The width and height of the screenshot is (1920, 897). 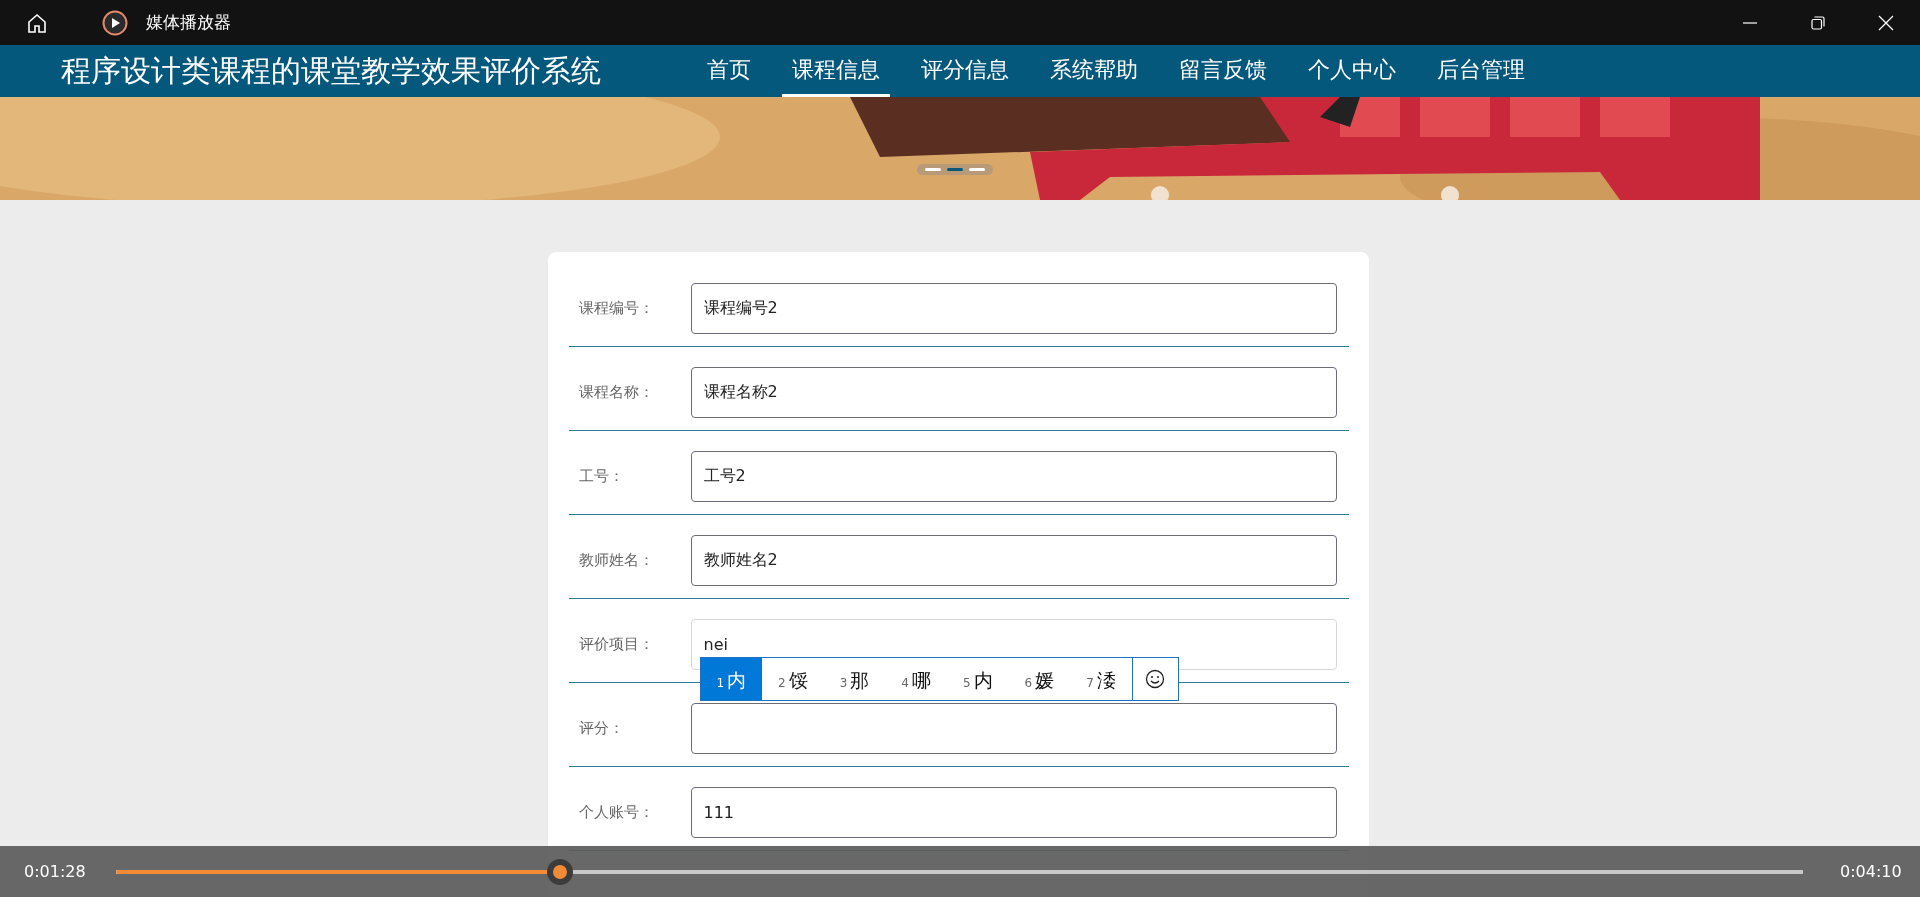 I want to click on smiley-icon, so click(x=1155, y=679).